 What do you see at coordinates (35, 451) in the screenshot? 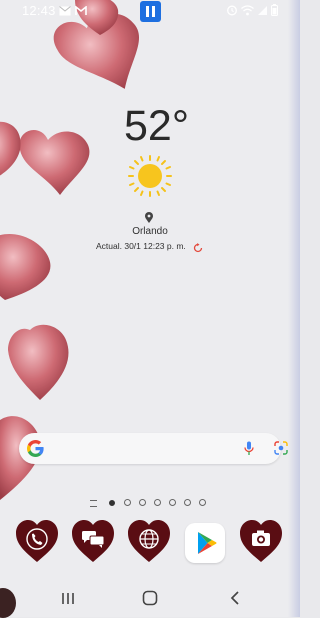
I see `google-g-icon` at bounding box center [35, 451].